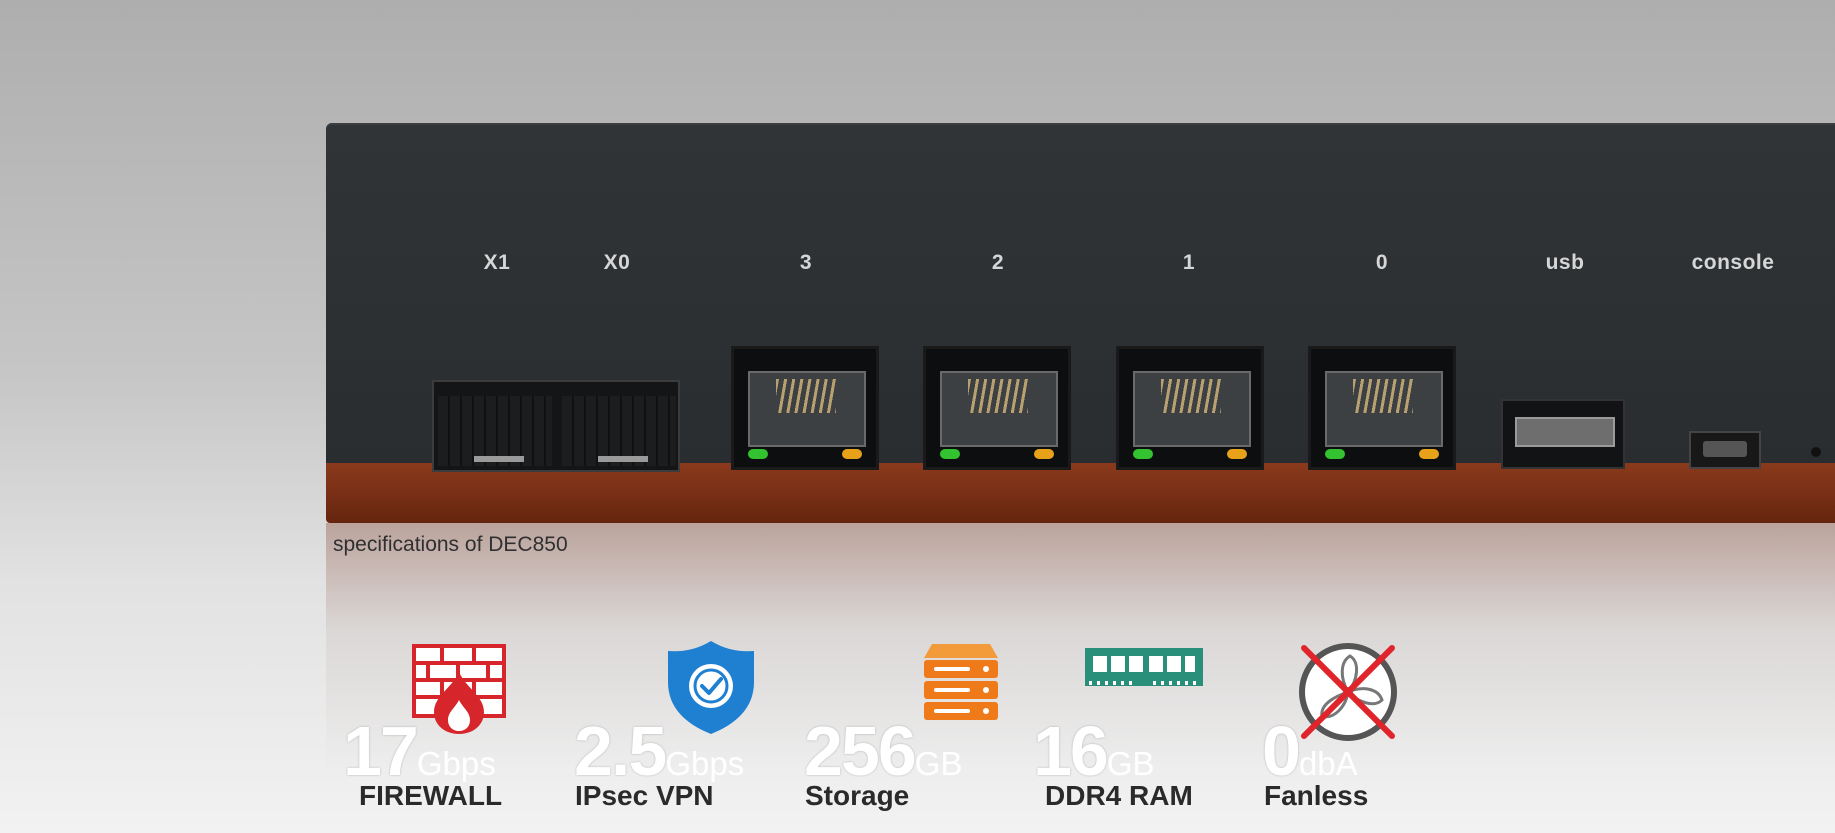  What do you see at coordinates (1080, 493) in the screenshot?
I see `appliance-base` at bounding box center [1080, 493].